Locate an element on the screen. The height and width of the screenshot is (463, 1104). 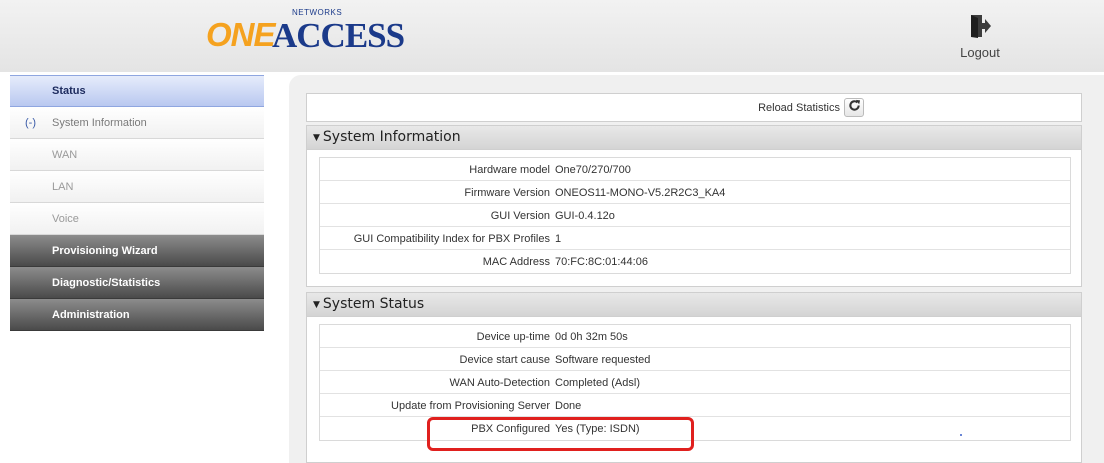
table-row: GUI Version GUI-0.4.12o is located at coordinates (695, 215).